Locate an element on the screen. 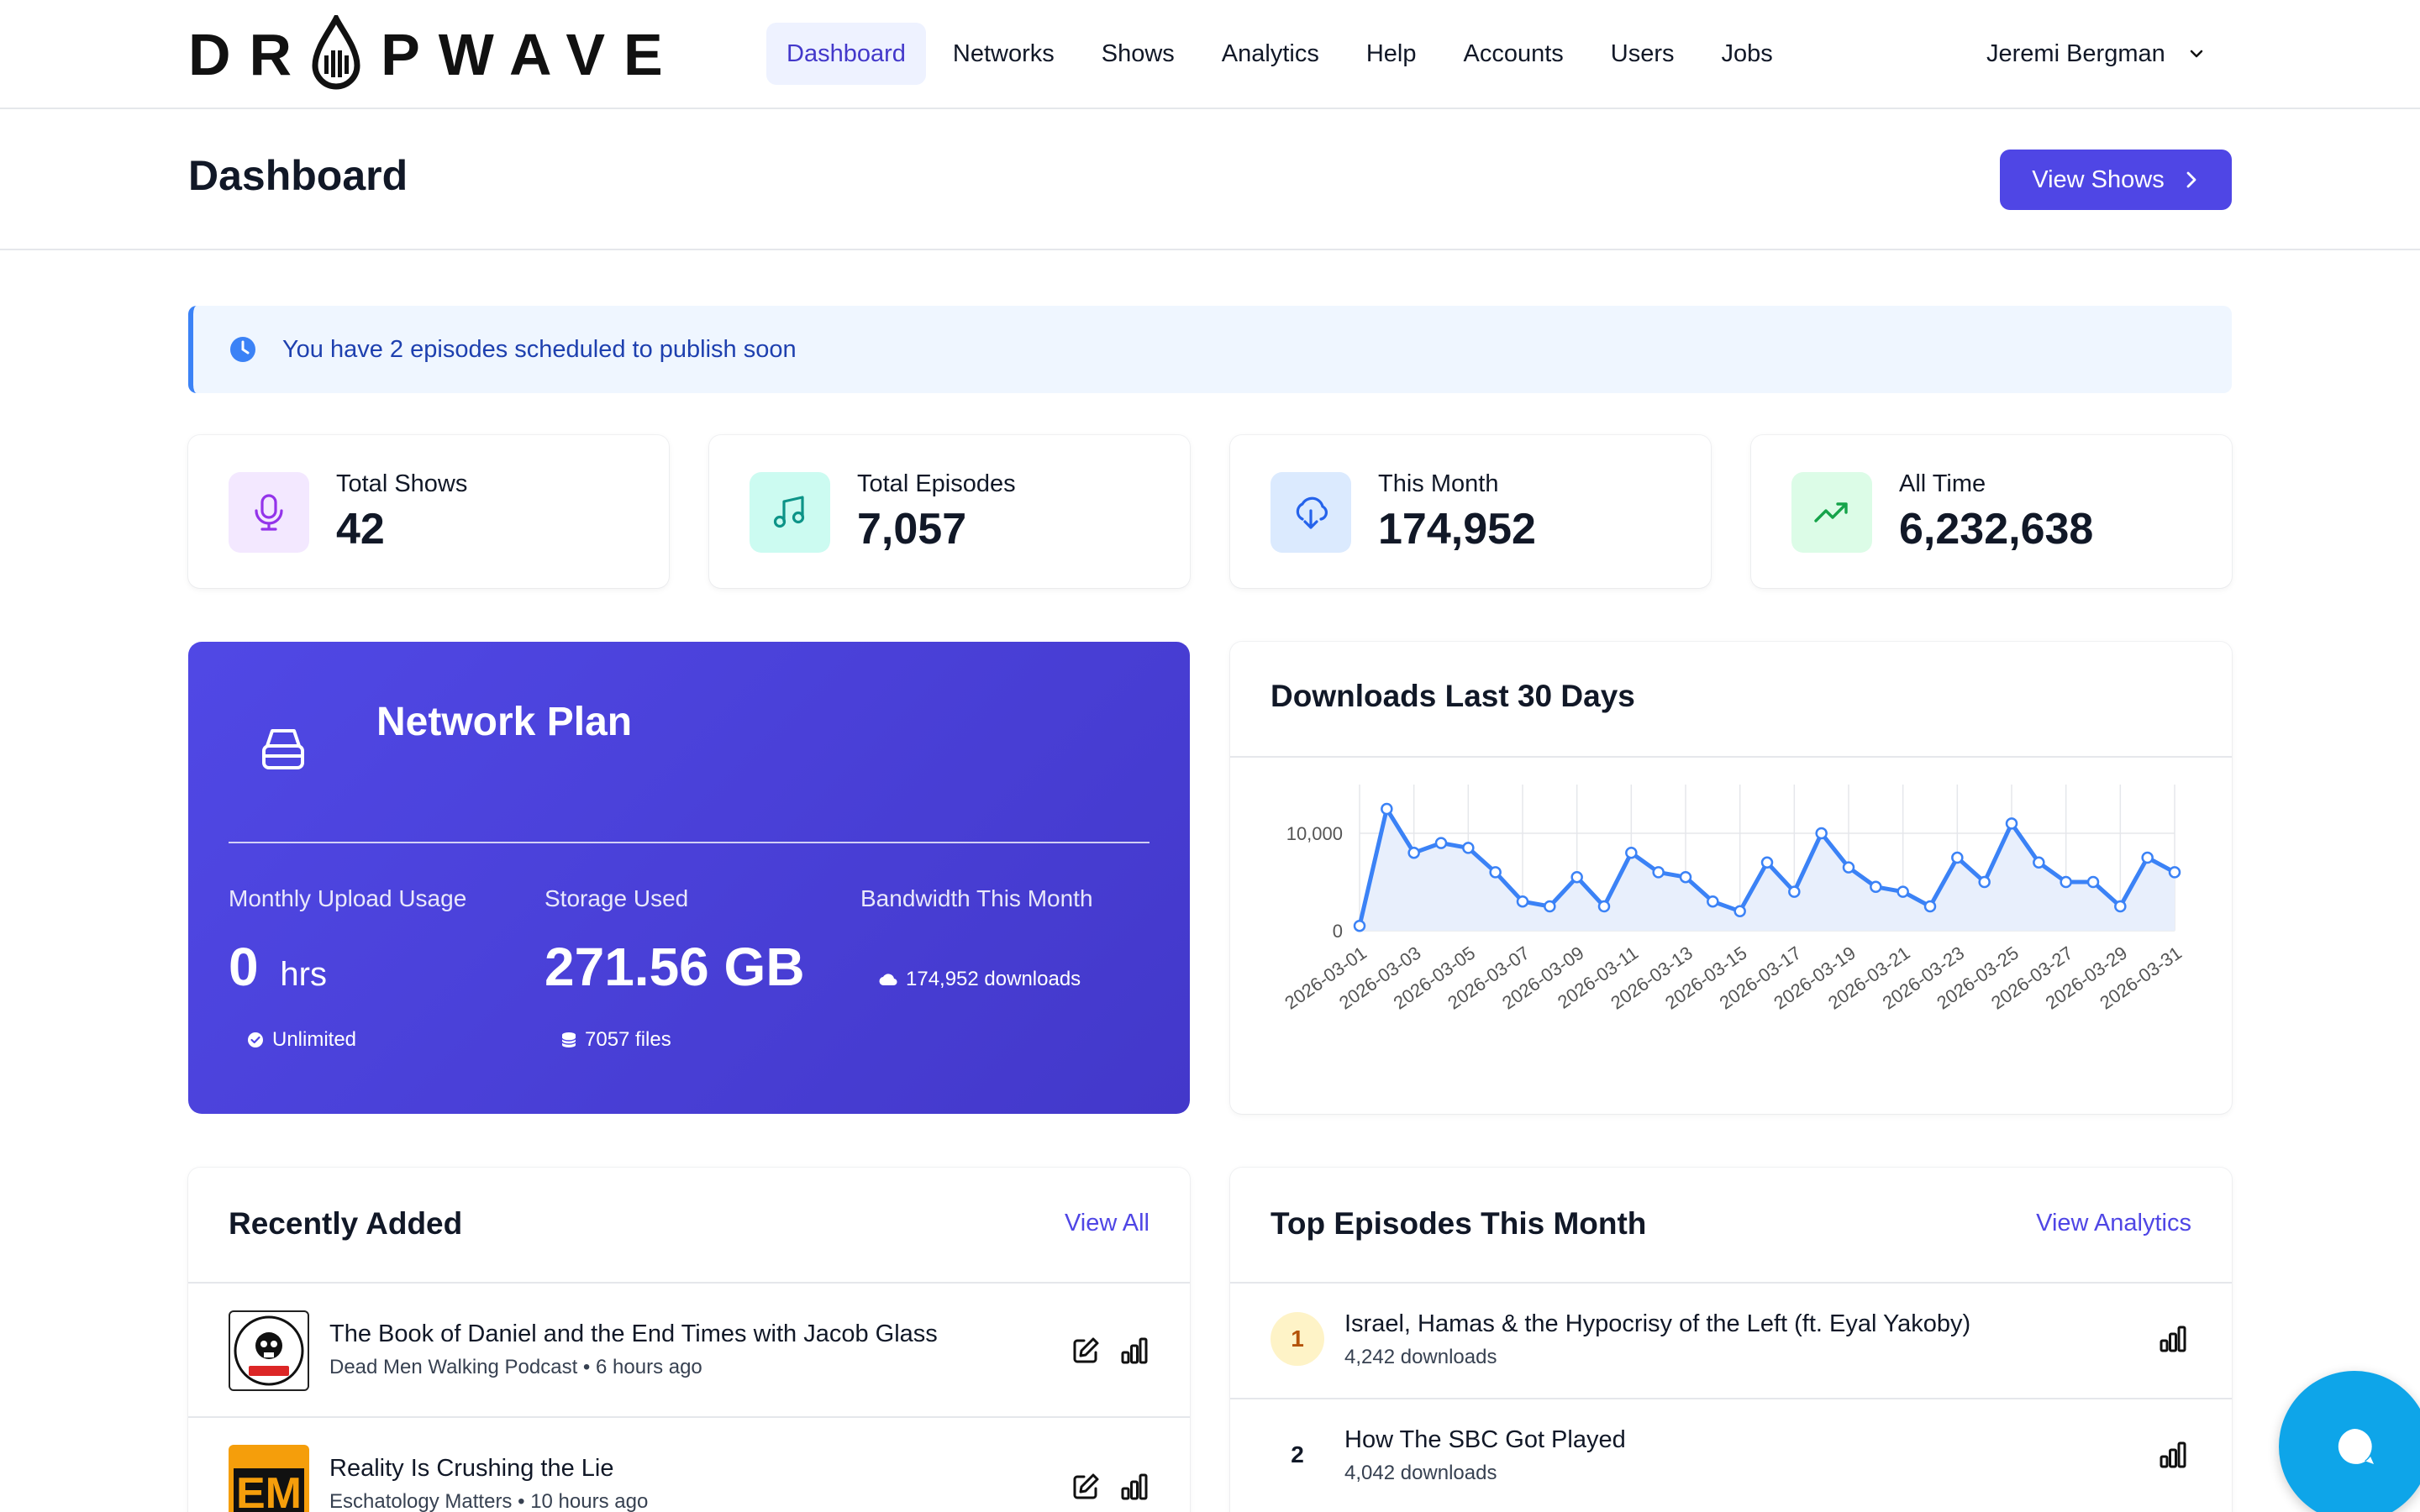 This screenshot has width=2420, height=1512. storage-used-value: 271.56 GB is located at coordinates (674, 967).